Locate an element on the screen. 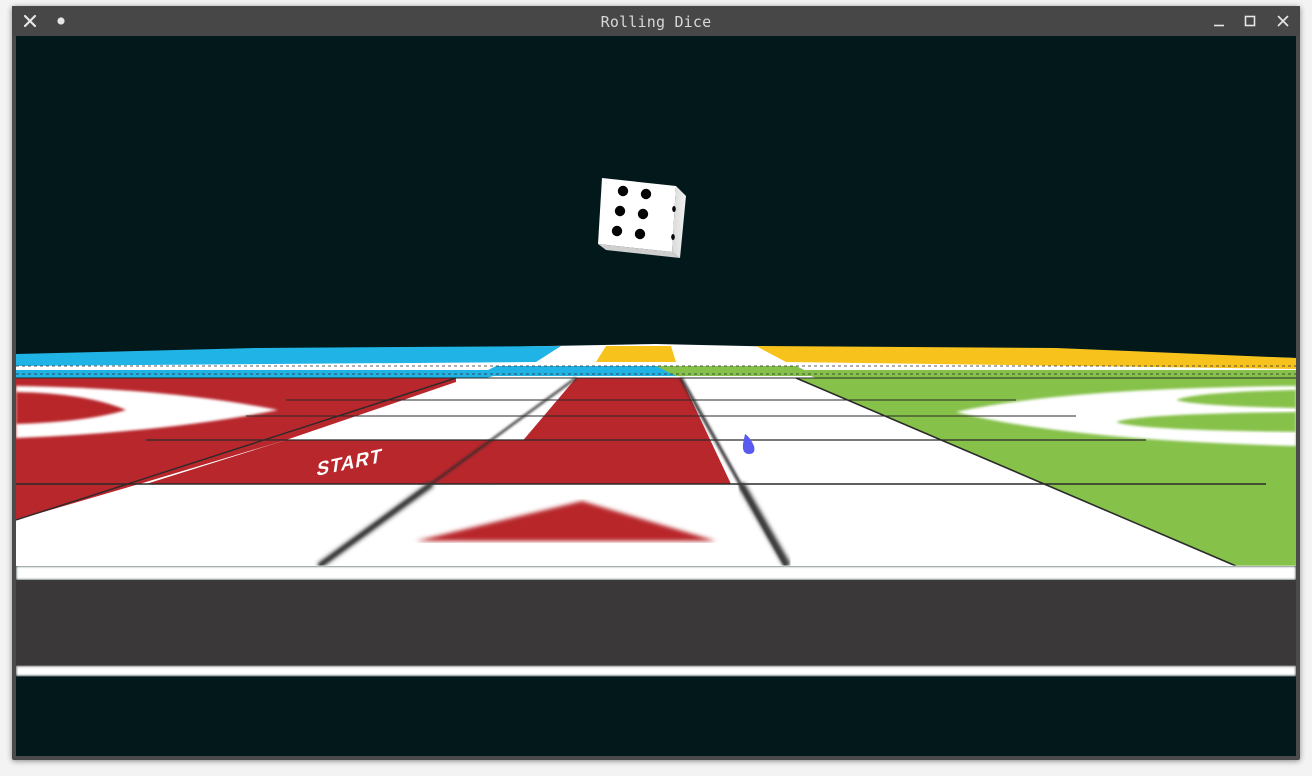 Image resolution: width=1312 pixels, height=776 pixels. maximize-icon is located at coordinates (1250, 21).